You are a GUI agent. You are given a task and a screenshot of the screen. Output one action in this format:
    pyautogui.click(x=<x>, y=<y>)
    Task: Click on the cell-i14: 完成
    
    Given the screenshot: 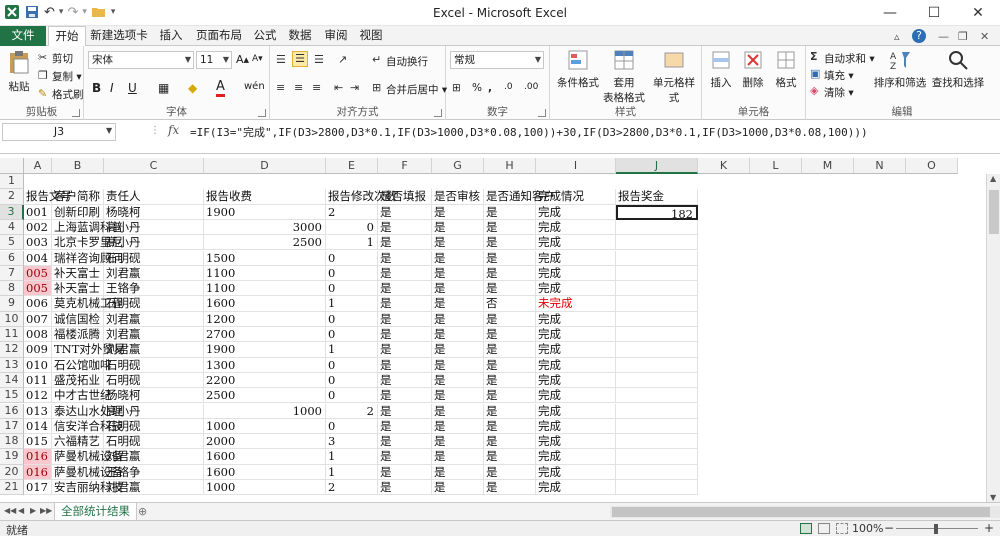 What is the action you would take?
    pyautogui.click(x=576, y=380)
    